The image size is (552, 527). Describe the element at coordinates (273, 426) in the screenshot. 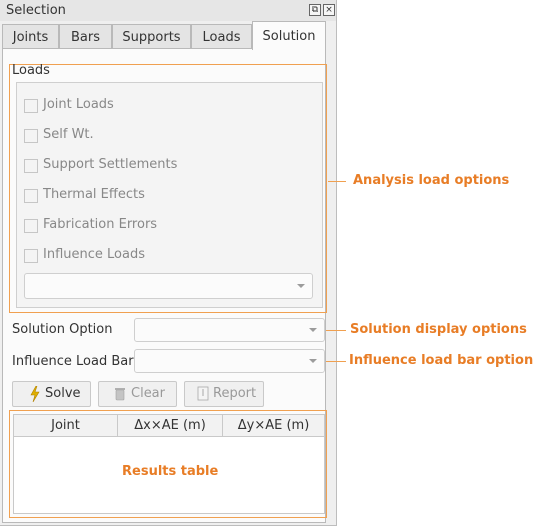

I see `column-header-dy: Δy×AE (m)` at that location.